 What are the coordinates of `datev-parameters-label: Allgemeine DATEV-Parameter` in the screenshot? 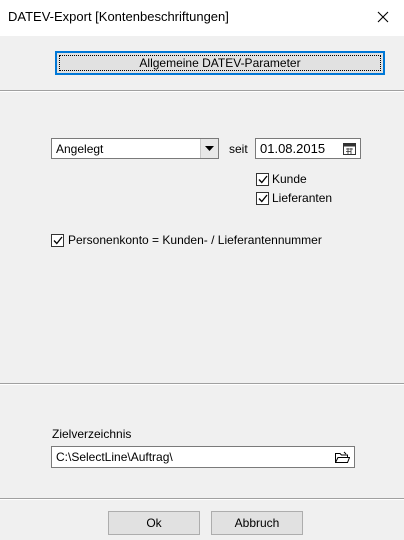 It's located at (220, 63).